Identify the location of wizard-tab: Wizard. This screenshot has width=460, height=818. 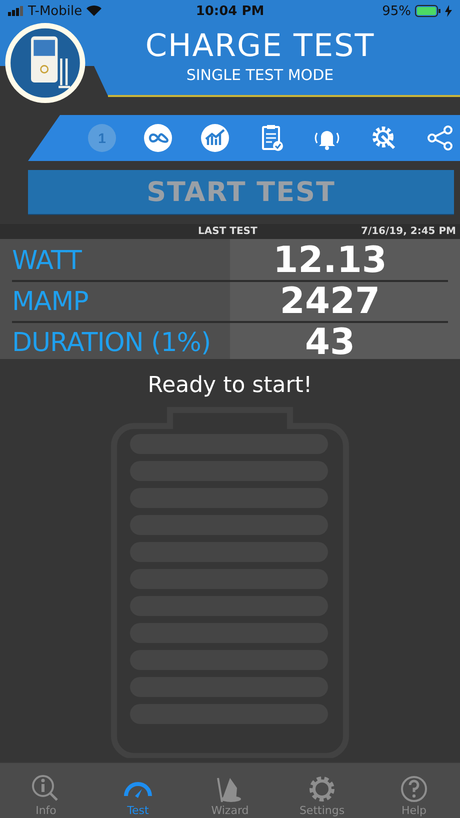
(230, 796).